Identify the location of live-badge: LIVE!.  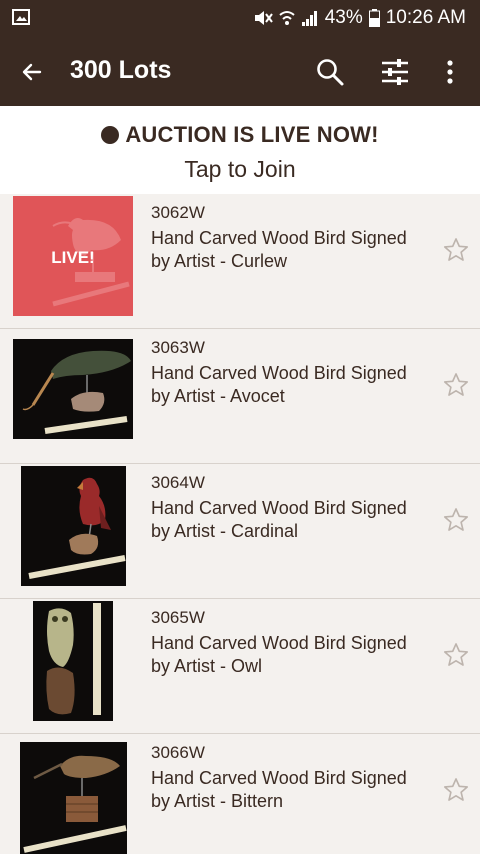
(72, 257).